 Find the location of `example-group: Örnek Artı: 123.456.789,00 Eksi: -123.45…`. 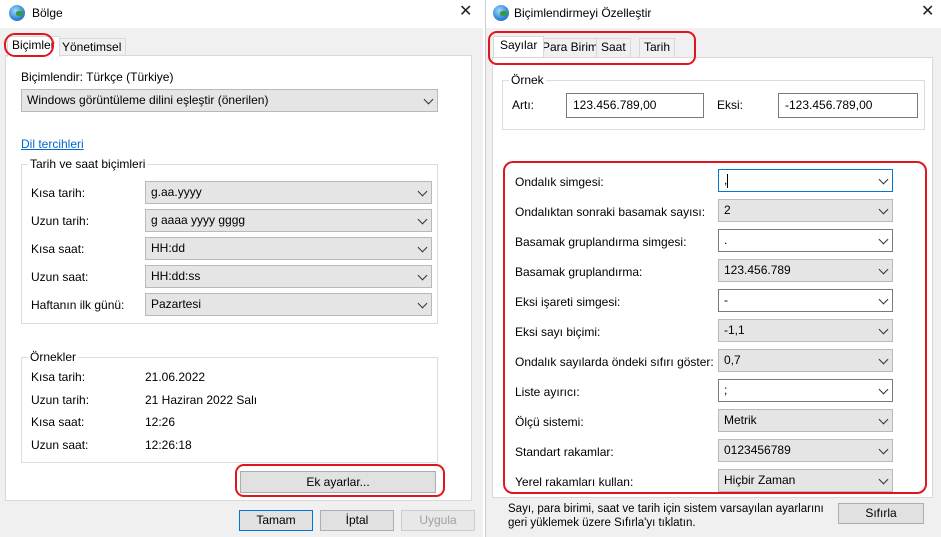

example-group: Örnek Artı: 123.456.789,00 Eksi: -123.45… is located at coordinates (713, 101).